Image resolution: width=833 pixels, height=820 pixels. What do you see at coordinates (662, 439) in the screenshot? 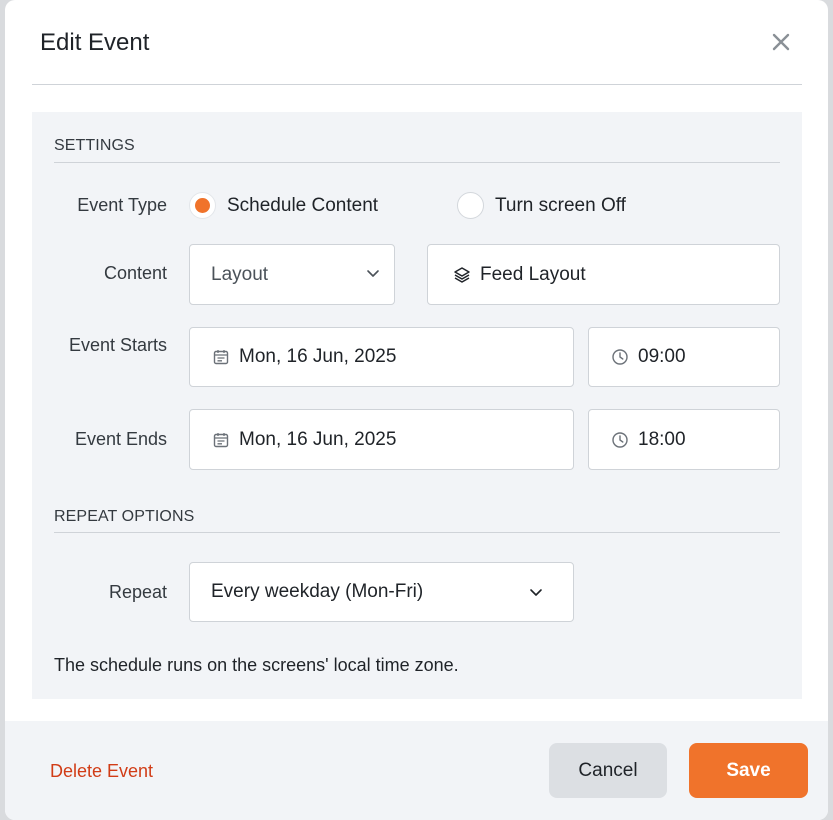
I see `event-ends-time-value: 18:00` at bounding box center [662, 439].